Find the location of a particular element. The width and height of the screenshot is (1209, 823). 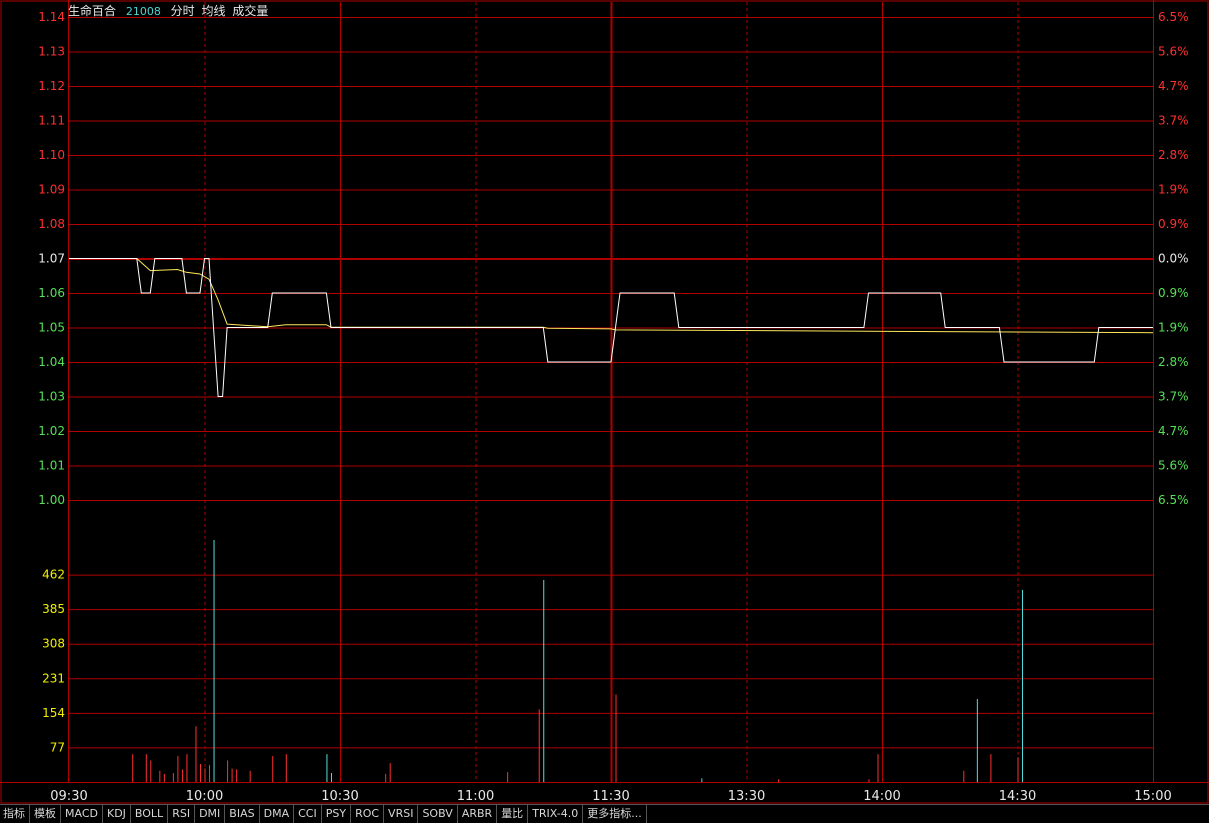

label-volume: 成交量 is located at coordinates (250, 11).